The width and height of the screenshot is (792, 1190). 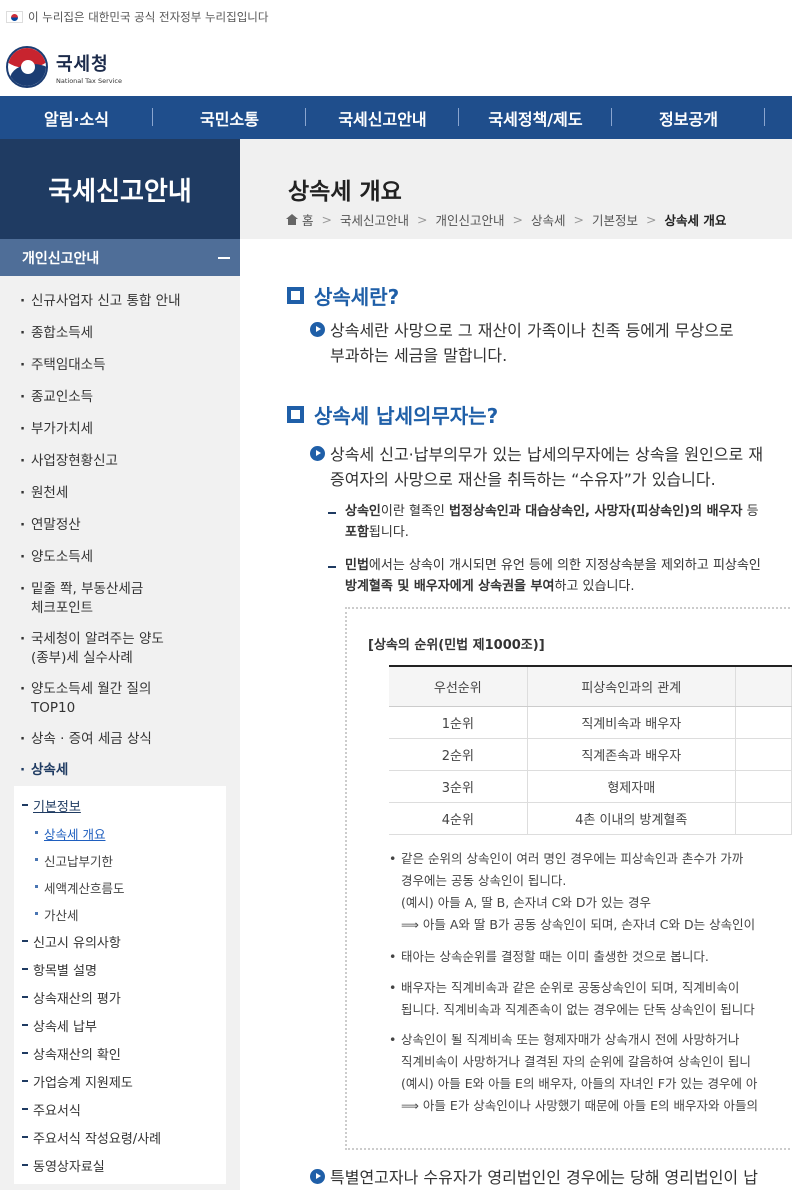 What do you see at coordinates (125, 770) in the screenshot?
I see `lnb-item-inheritance-tax: 상속세` at bounding box center [125, 770].